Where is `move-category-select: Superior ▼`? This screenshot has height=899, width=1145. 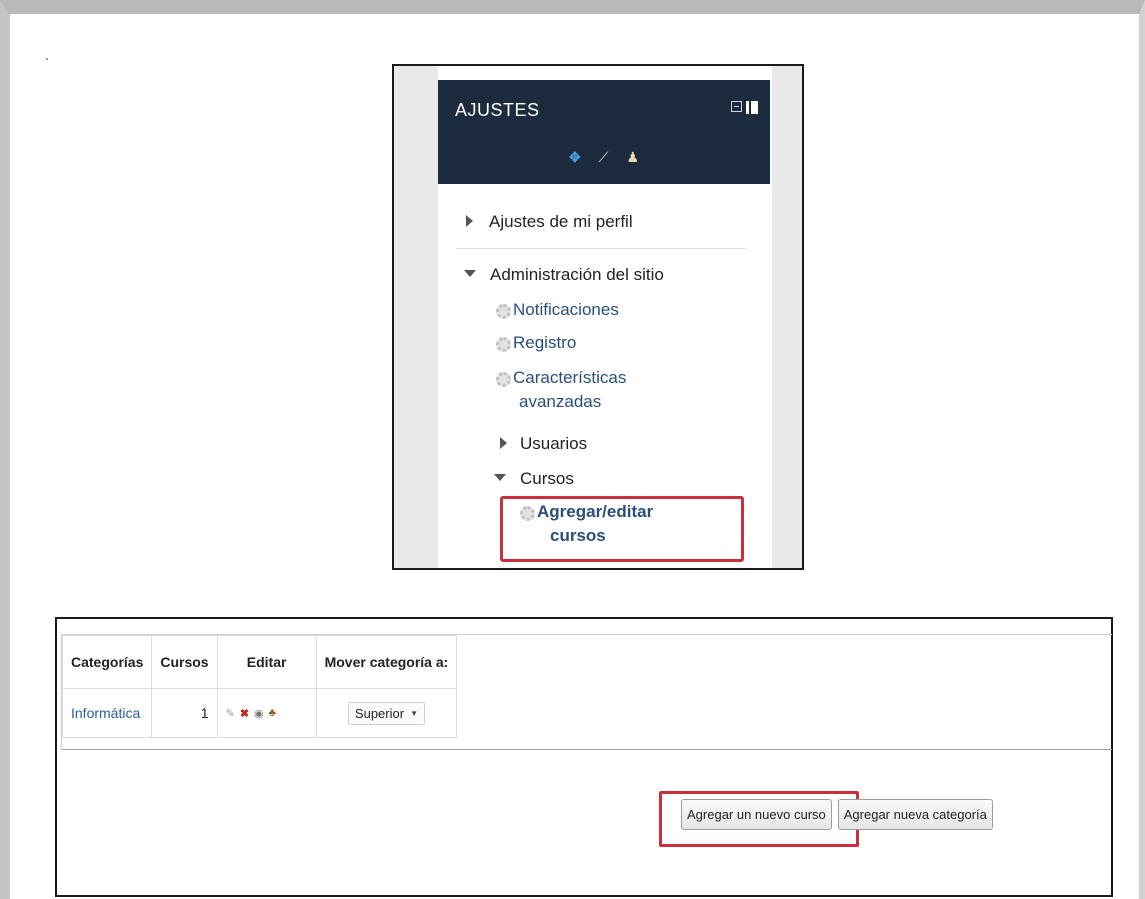 move-category-select: Superior ▼ is located at coordinates (386, 713).